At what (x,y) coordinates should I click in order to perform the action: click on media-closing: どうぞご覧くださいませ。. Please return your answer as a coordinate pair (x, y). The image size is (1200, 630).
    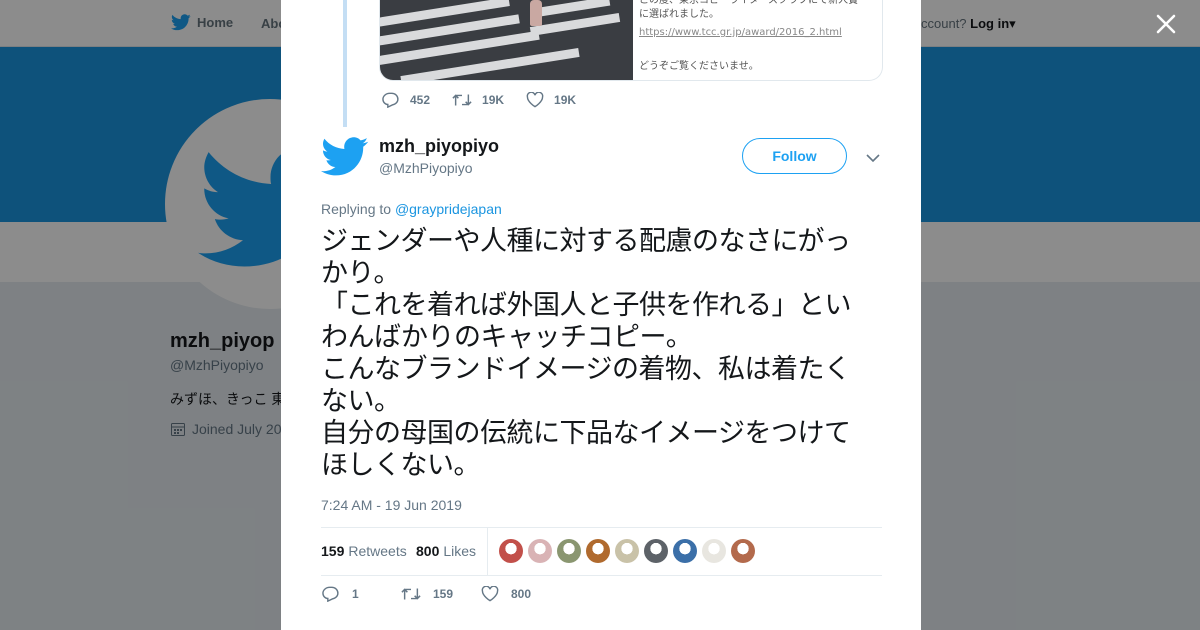
    Looking at the image, I should click on (699, 66).